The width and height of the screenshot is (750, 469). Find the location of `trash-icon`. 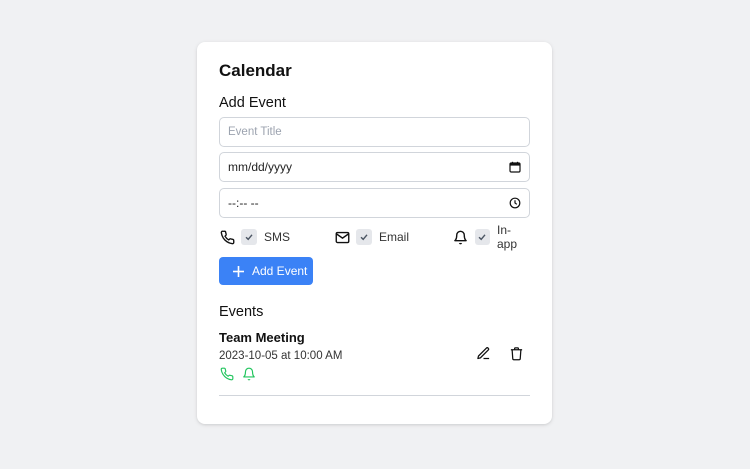

trash-icon is located at coordinates (516, 353).